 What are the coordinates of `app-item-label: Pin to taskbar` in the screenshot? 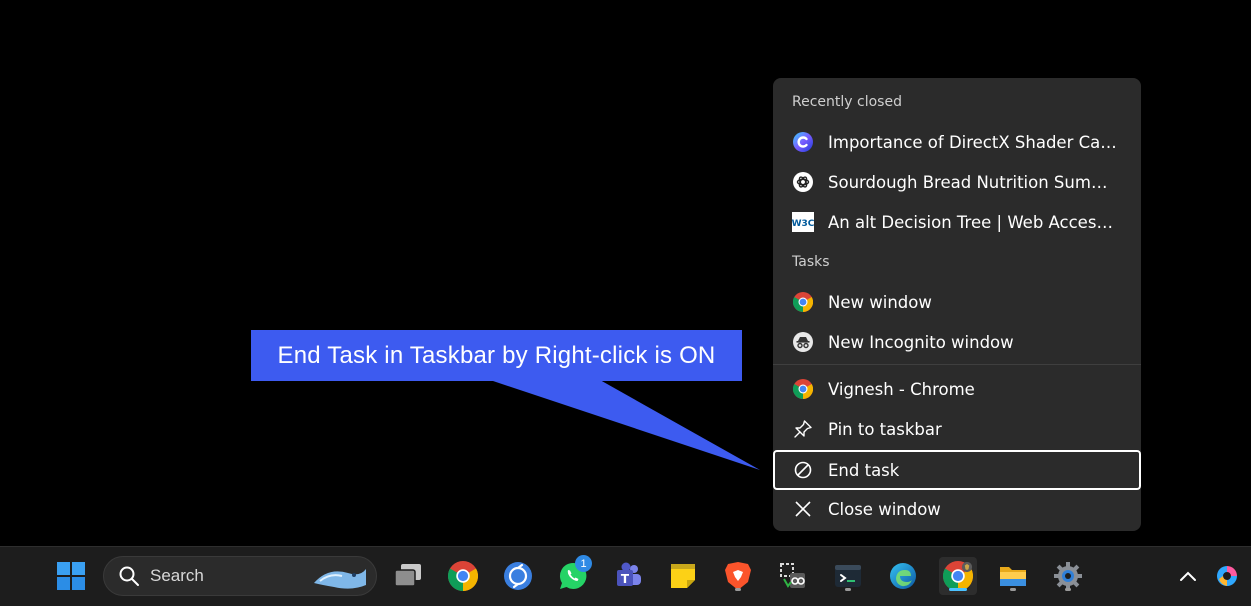 It's located at (885, 429).